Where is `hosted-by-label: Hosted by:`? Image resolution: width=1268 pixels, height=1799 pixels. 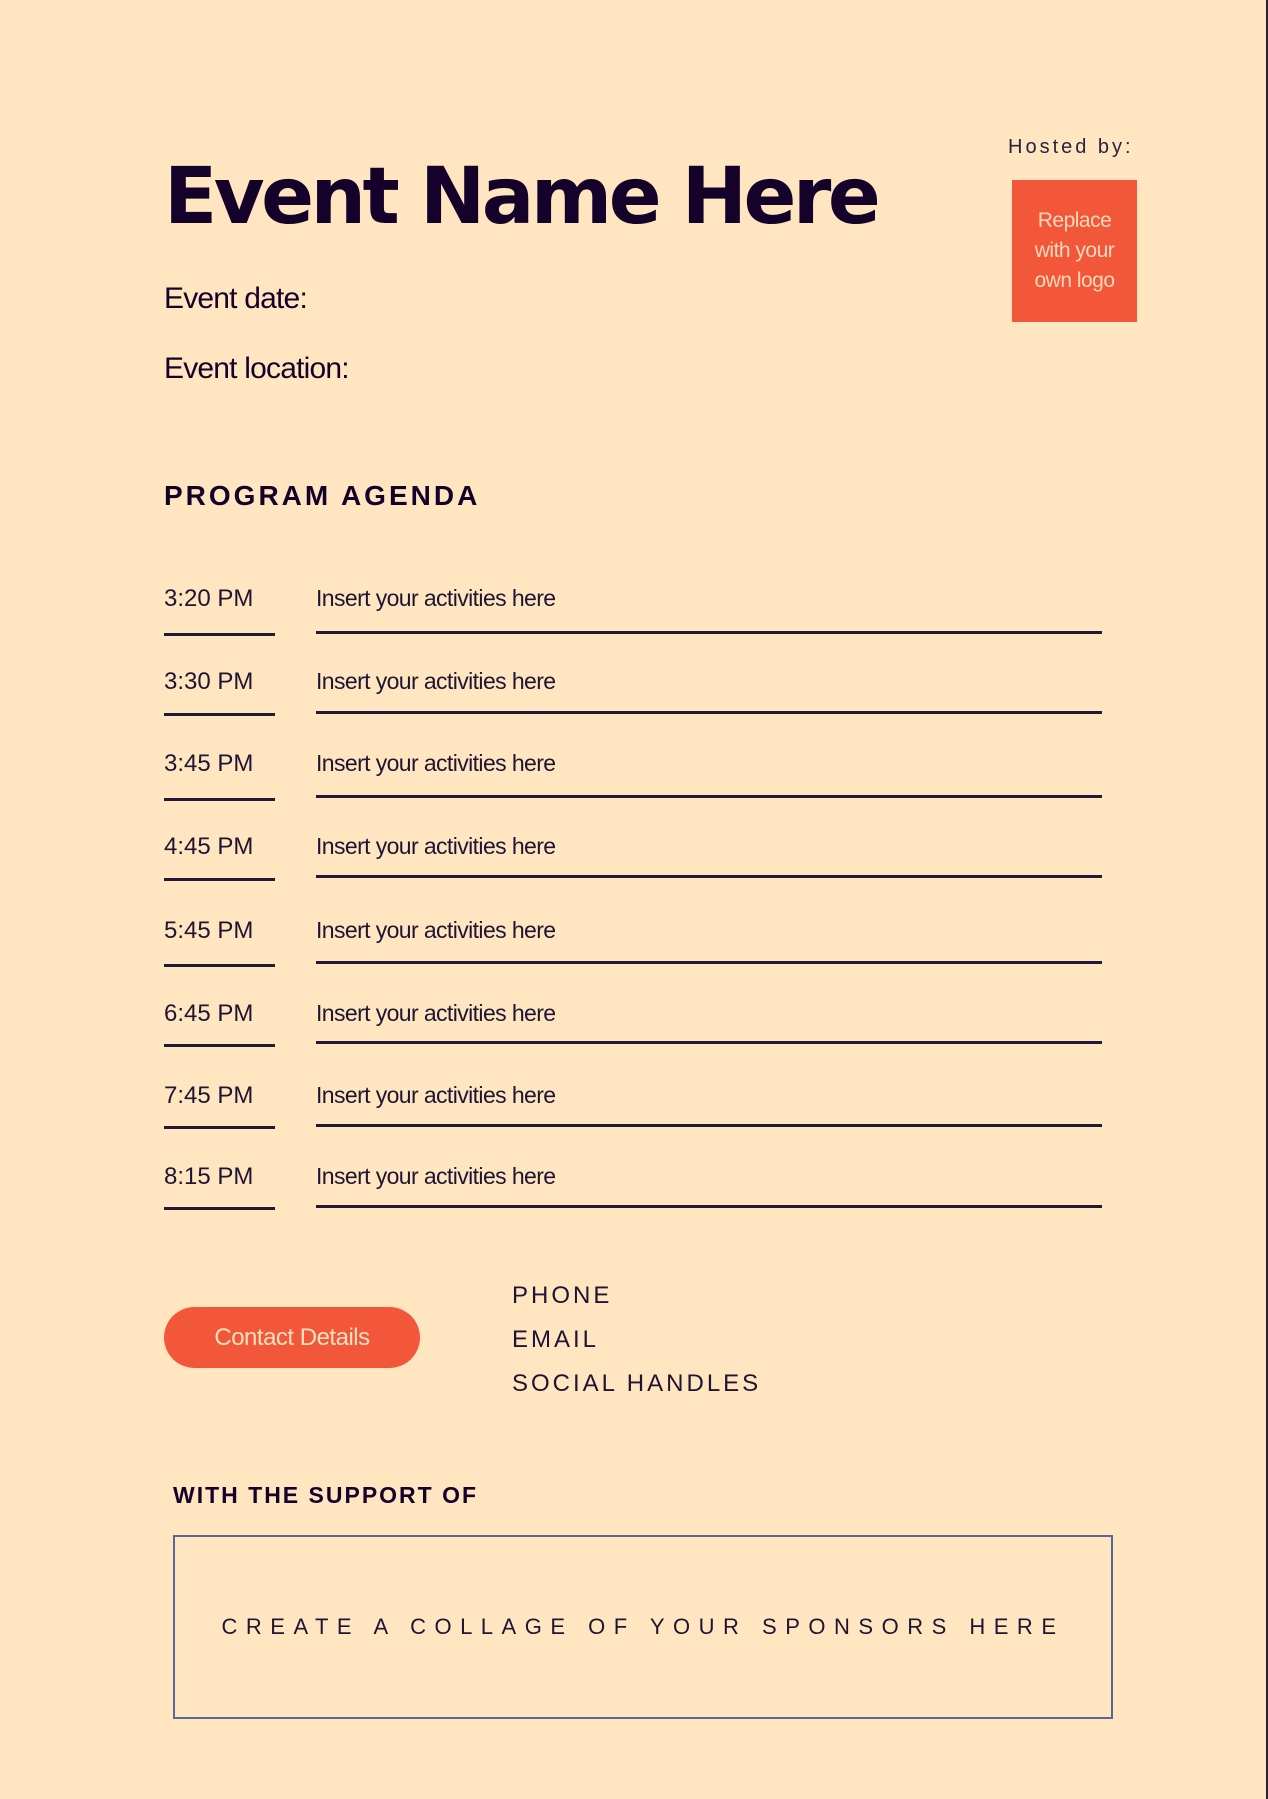
hosted-by-label: Hosted by: is located at coordinates (1071, 147).